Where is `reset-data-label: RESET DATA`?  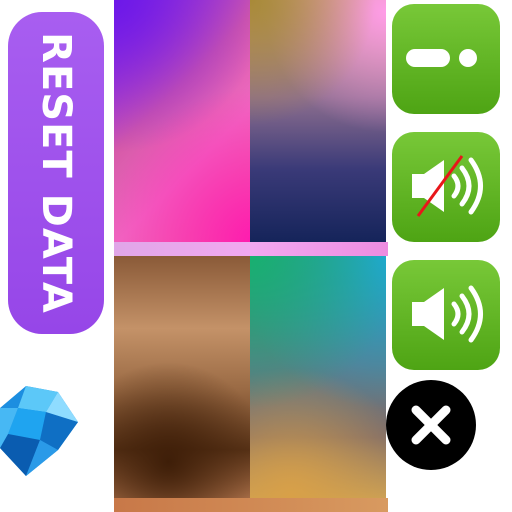
reset-data-label: RESET DATA is located at coordinates (56, 173).